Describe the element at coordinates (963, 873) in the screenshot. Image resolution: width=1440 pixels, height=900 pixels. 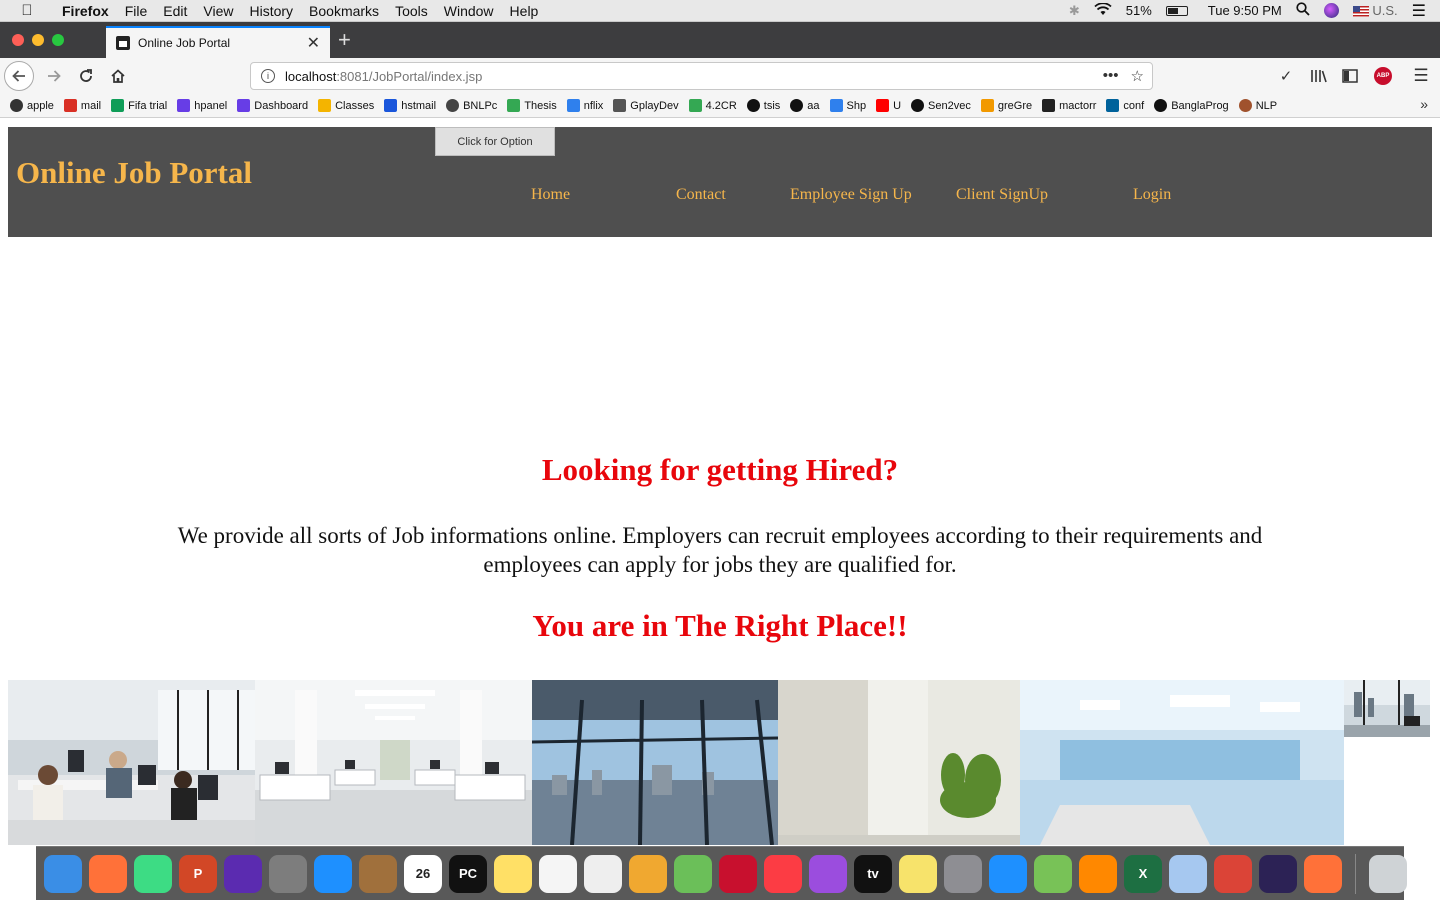
I see `system-preferences-icon` at that location.